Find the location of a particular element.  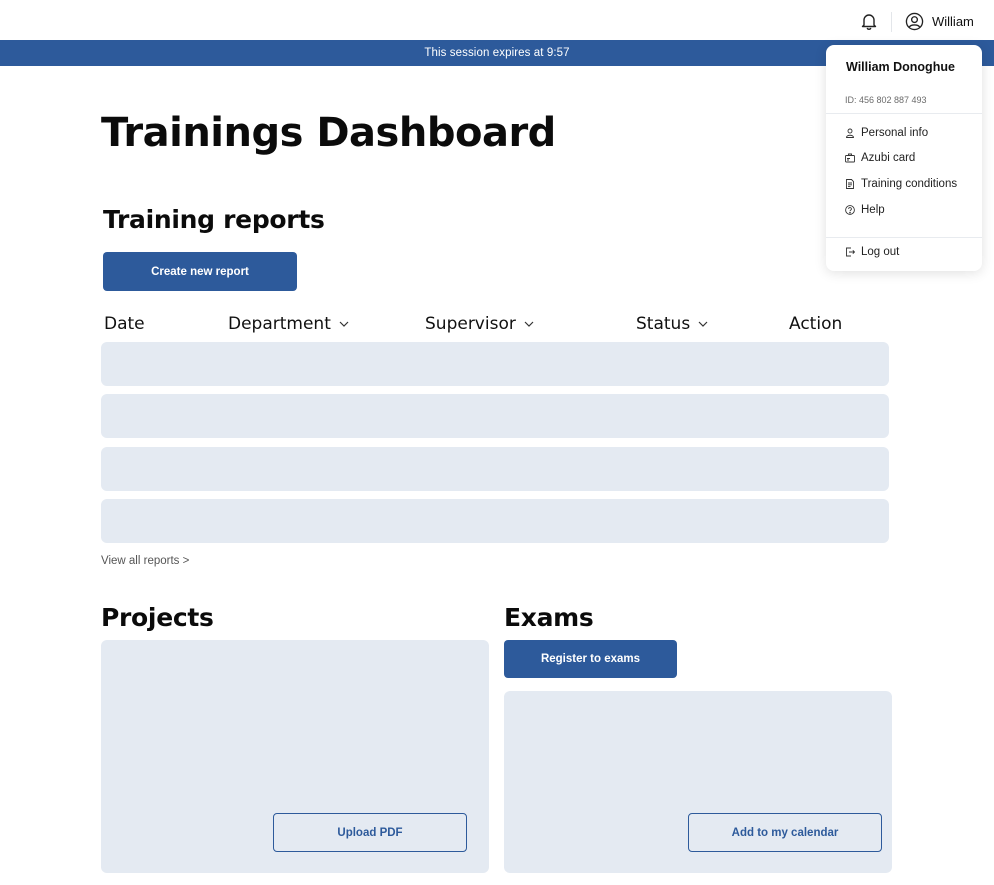

view-all-reports-link: View all reports > is located at coordinates (145, 561).